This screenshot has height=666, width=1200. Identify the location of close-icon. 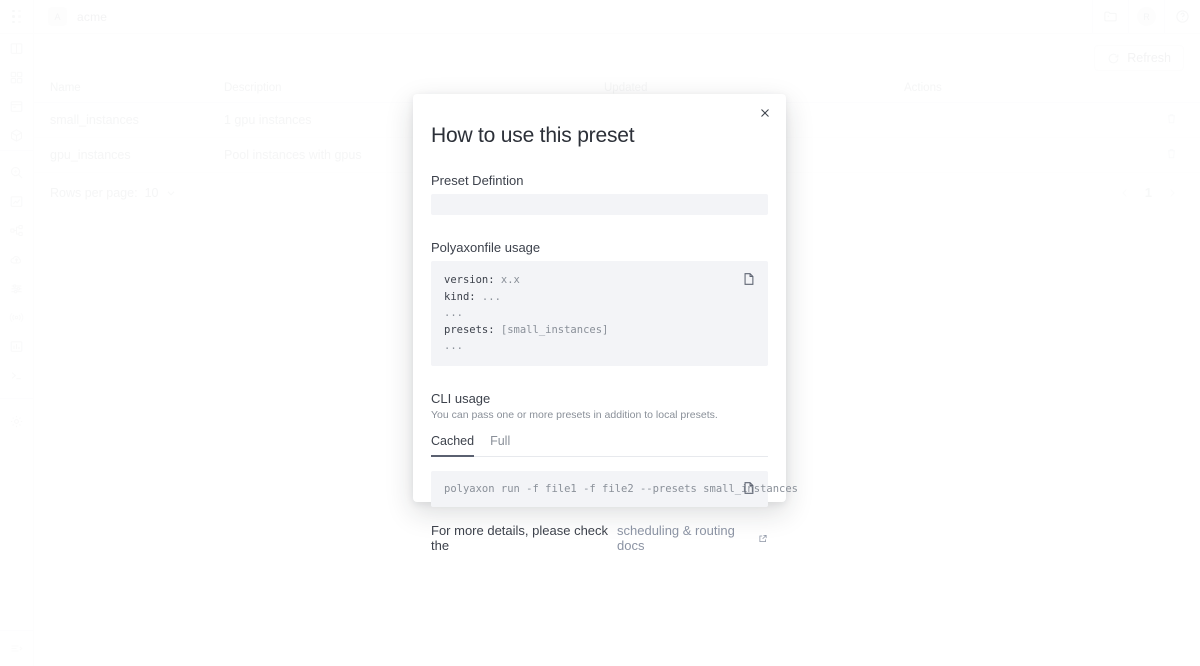
(765, 113).